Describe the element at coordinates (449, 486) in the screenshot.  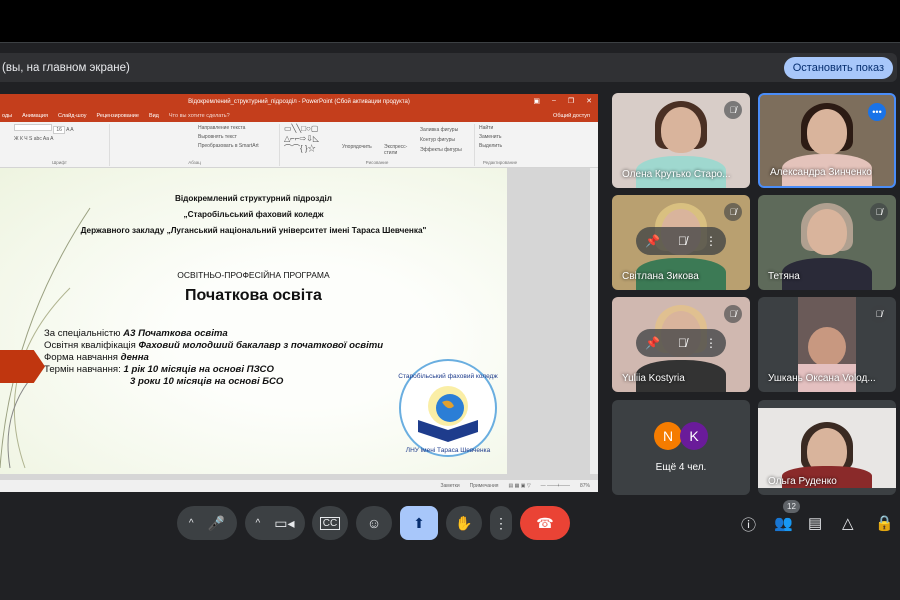
I see `notes-button: Заметки` at that location.